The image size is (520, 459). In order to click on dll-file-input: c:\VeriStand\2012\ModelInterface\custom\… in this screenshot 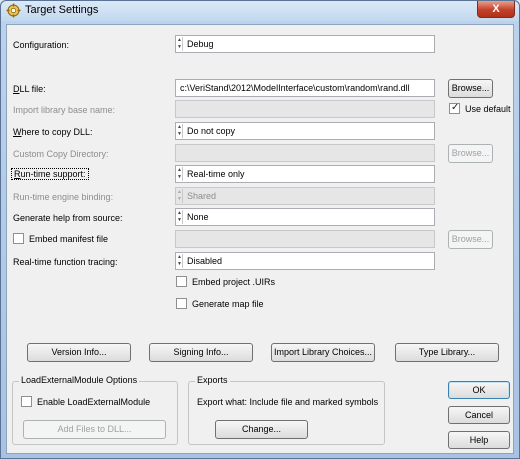, I will do `click(305, 88)`.